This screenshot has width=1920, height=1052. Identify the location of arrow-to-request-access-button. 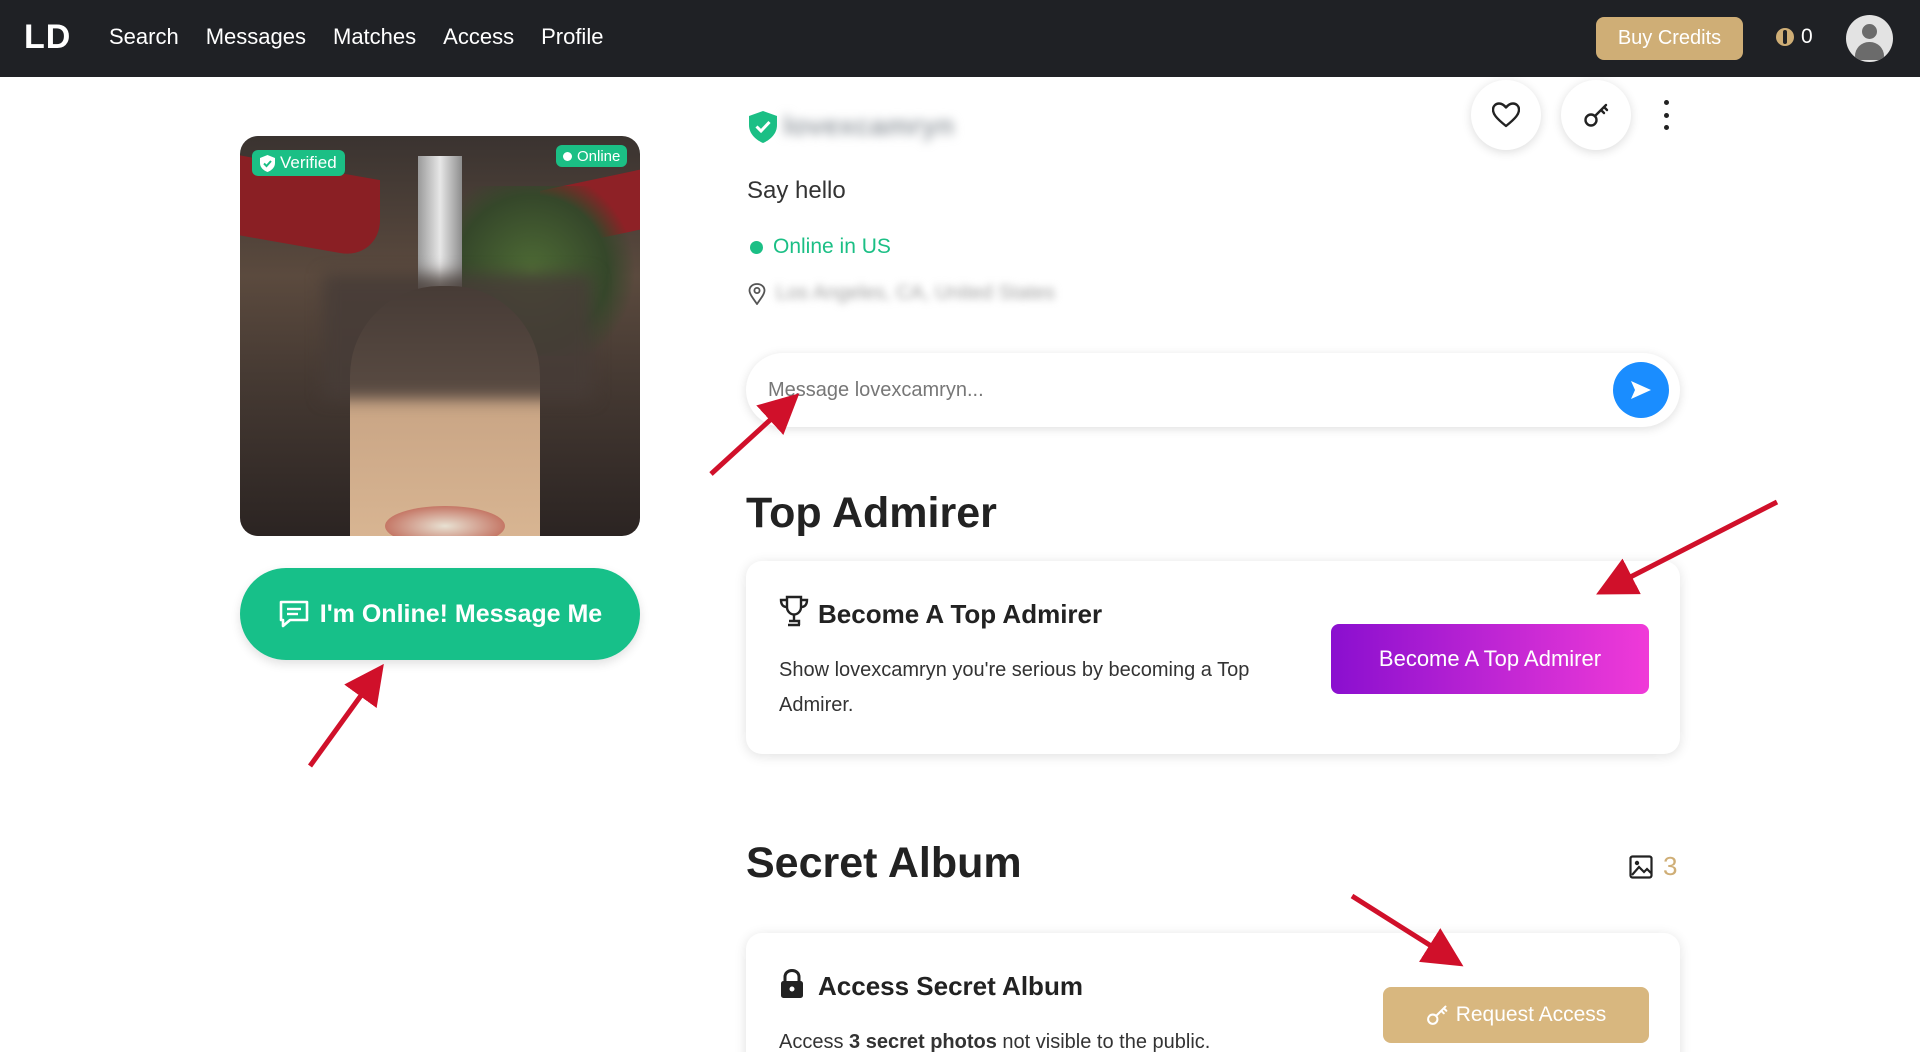
(1407, 930).